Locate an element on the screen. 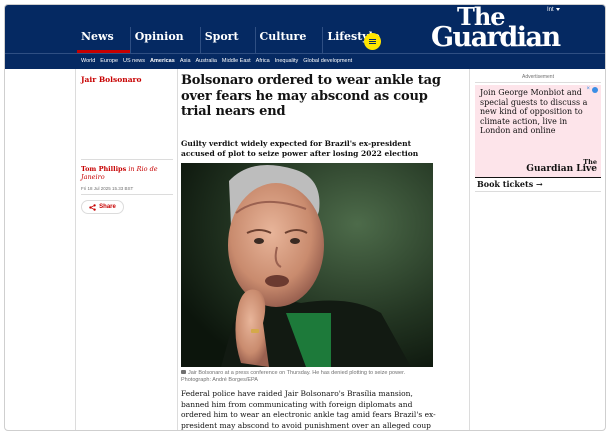  guardian-logo: The Guardian is located at coordinates (496, 29).